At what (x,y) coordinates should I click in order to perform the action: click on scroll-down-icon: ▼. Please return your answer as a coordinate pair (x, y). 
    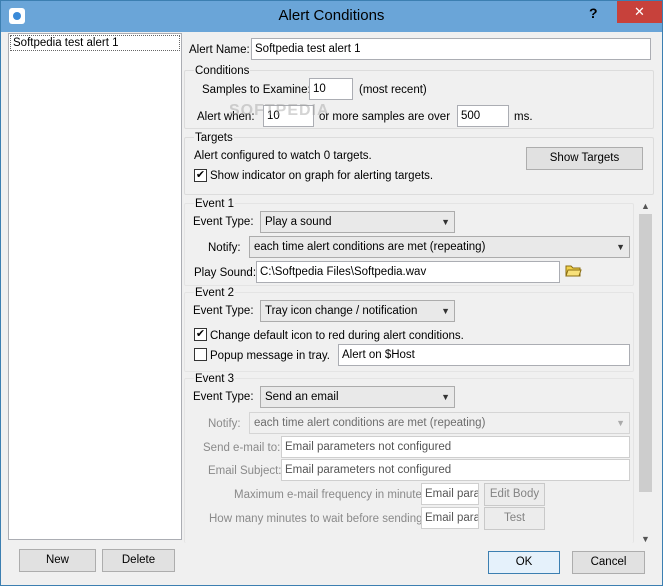
    Looking at the image, I should click on (645, 539).